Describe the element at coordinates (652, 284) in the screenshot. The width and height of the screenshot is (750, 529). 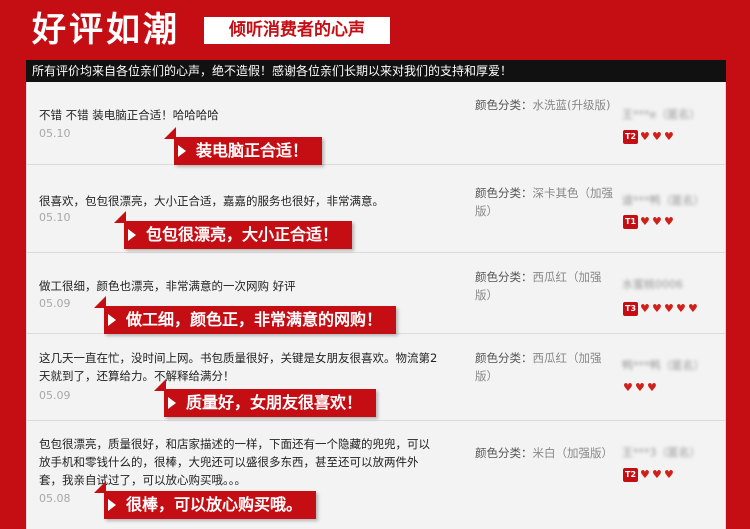
I see `reviewer-name: 水蜜桃0006` at that location.